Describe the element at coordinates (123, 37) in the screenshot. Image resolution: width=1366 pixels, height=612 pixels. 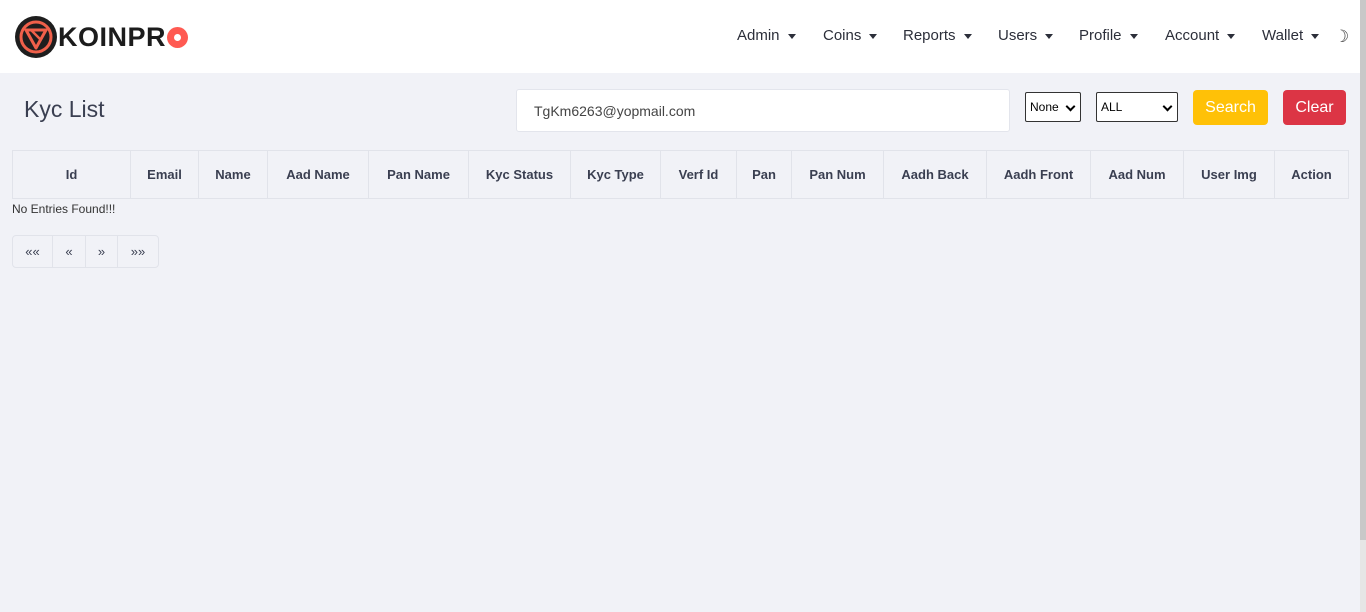
I see `brand-name: KOINPR` at that location.